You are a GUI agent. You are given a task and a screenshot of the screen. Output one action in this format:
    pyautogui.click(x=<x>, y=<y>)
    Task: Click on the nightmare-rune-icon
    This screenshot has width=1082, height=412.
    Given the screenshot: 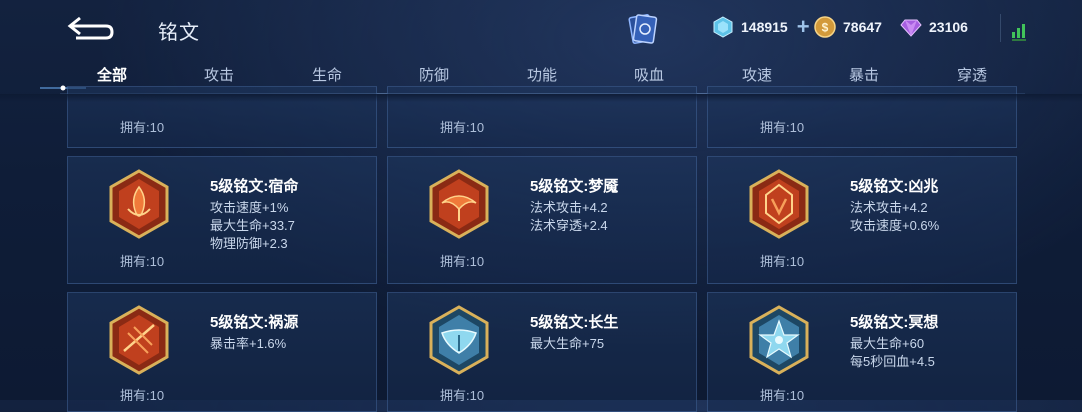 What is the action you would take?
    pyautogui.click(x=459, y=204)
    